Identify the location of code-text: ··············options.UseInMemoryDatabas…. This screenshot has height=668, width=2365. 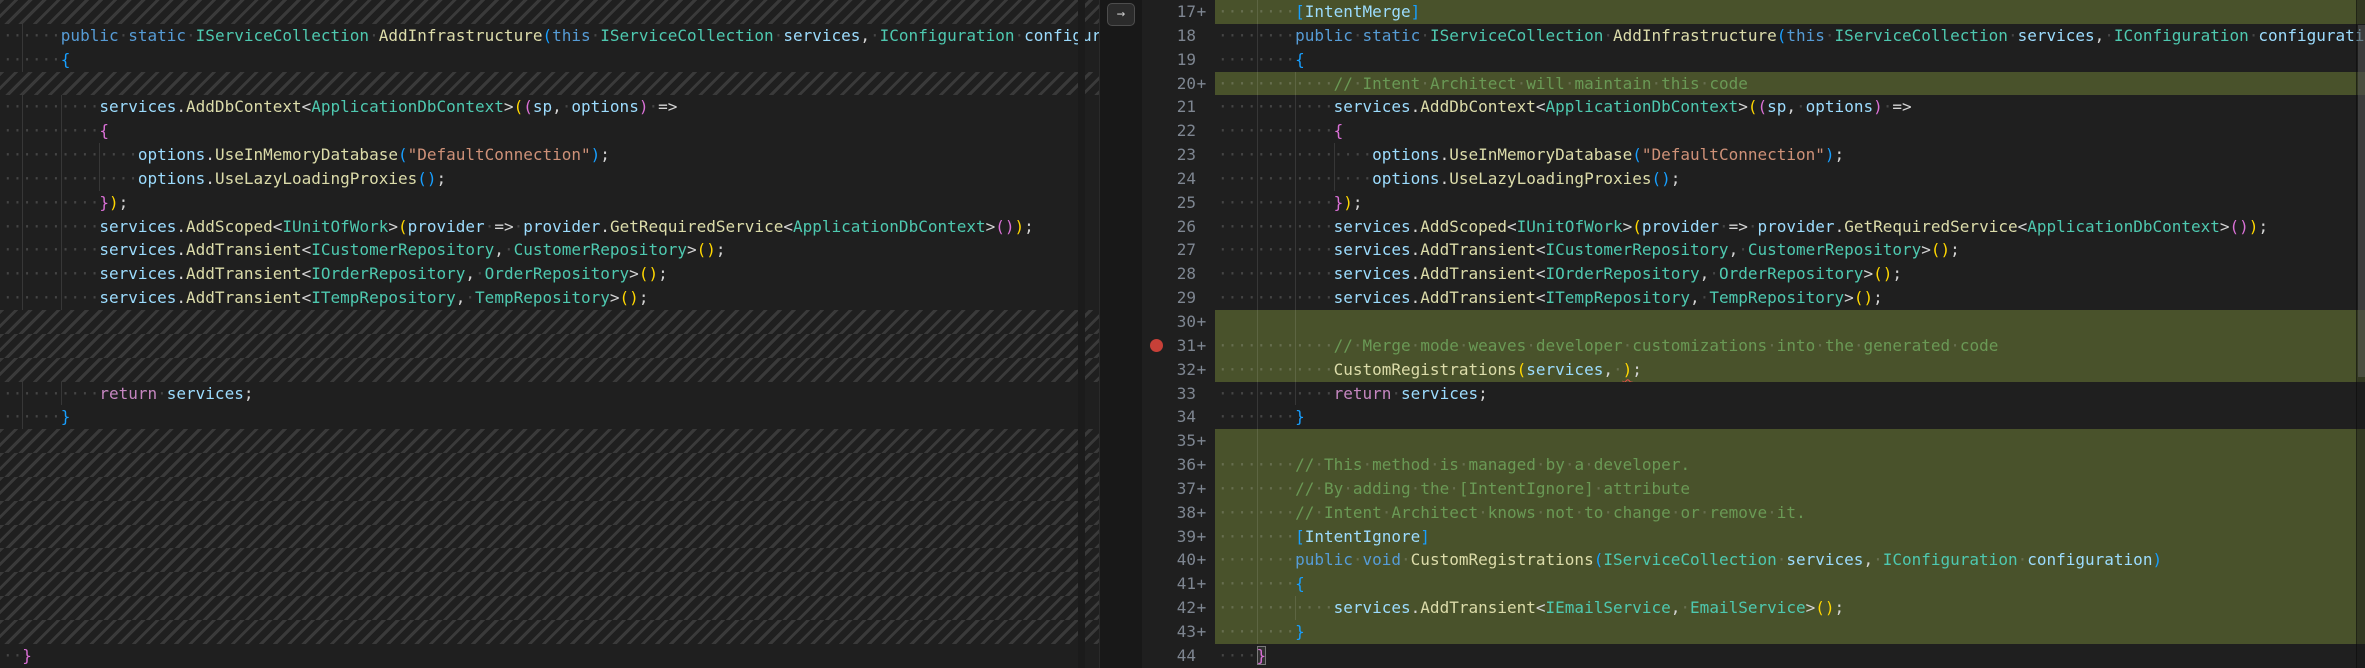
(549, 155).